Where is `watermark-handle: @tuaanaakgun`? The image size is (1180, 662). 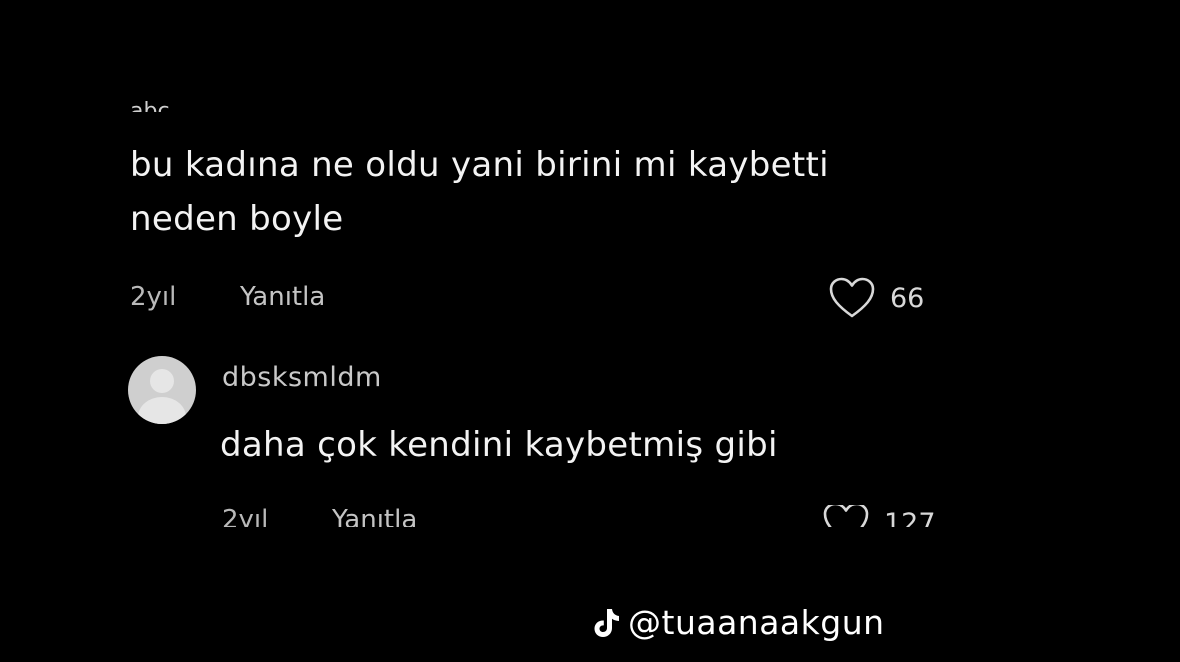
watermark-handle: @tuaanaakgun is located at coordinates (756, 622).